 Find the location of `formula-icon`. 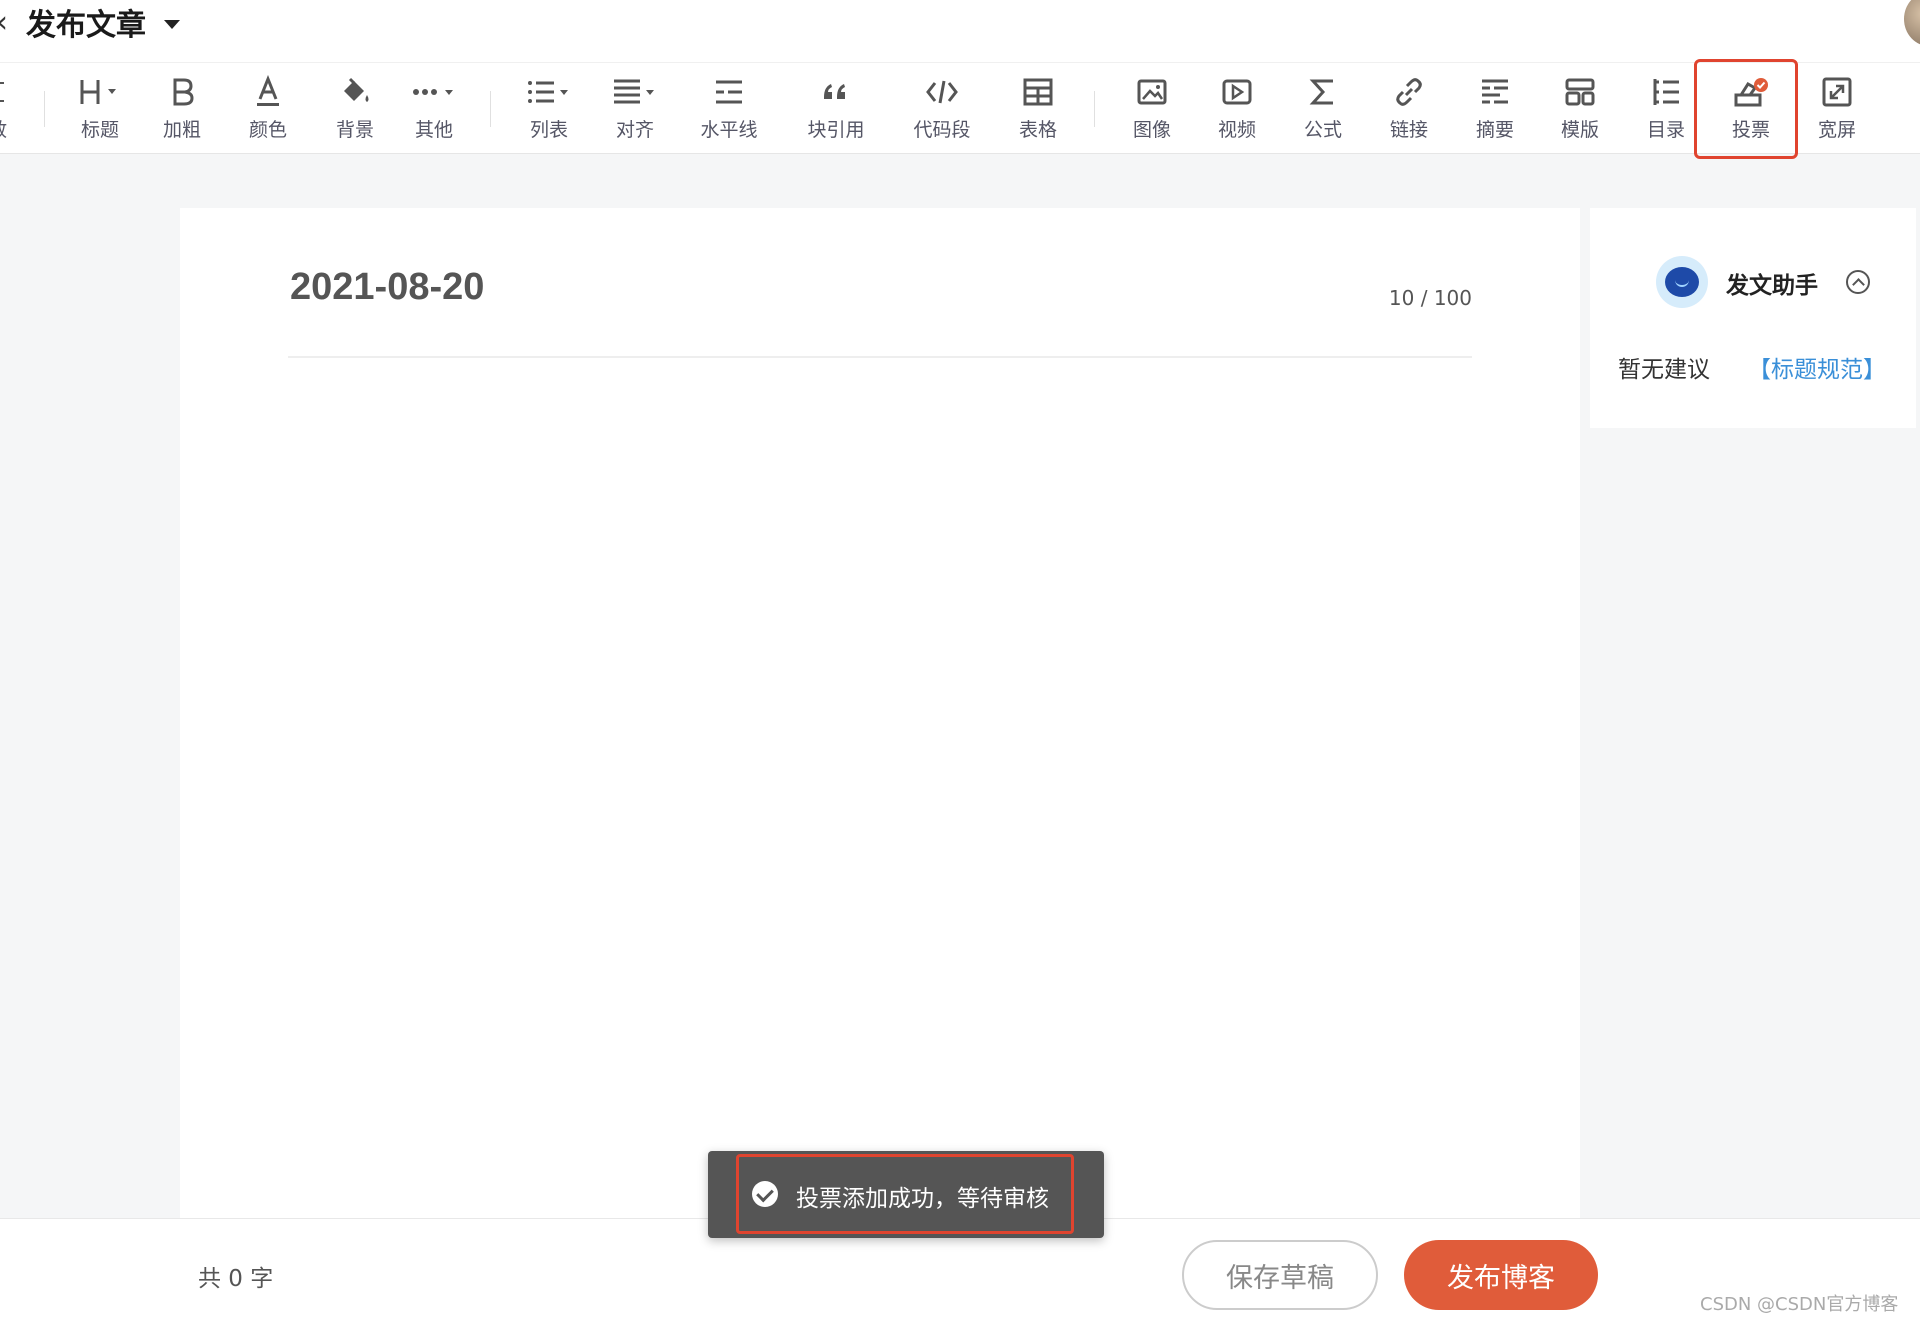

formula-icon is located at coordinates (1323, 92).